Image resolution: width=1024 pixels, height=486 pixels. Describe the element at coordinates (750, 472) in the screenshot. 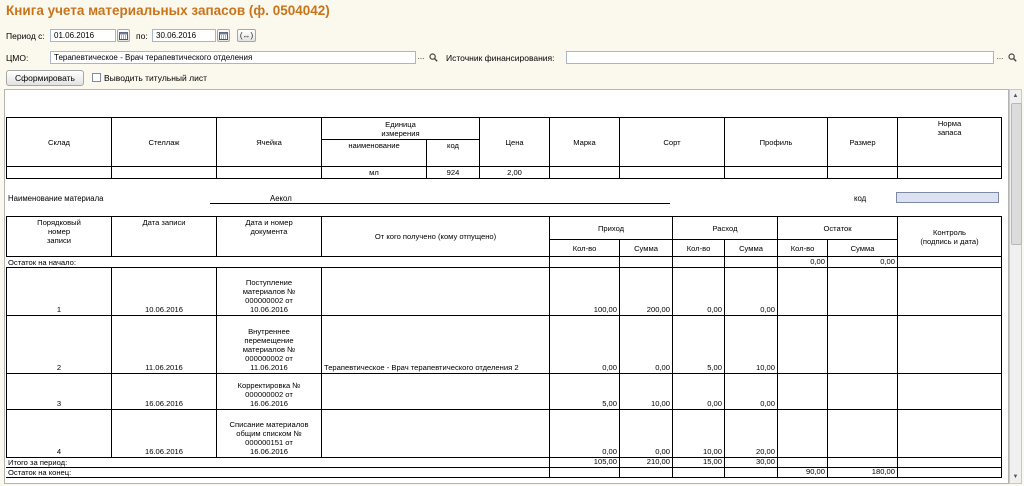

I see `closing-out-sum` at that location.